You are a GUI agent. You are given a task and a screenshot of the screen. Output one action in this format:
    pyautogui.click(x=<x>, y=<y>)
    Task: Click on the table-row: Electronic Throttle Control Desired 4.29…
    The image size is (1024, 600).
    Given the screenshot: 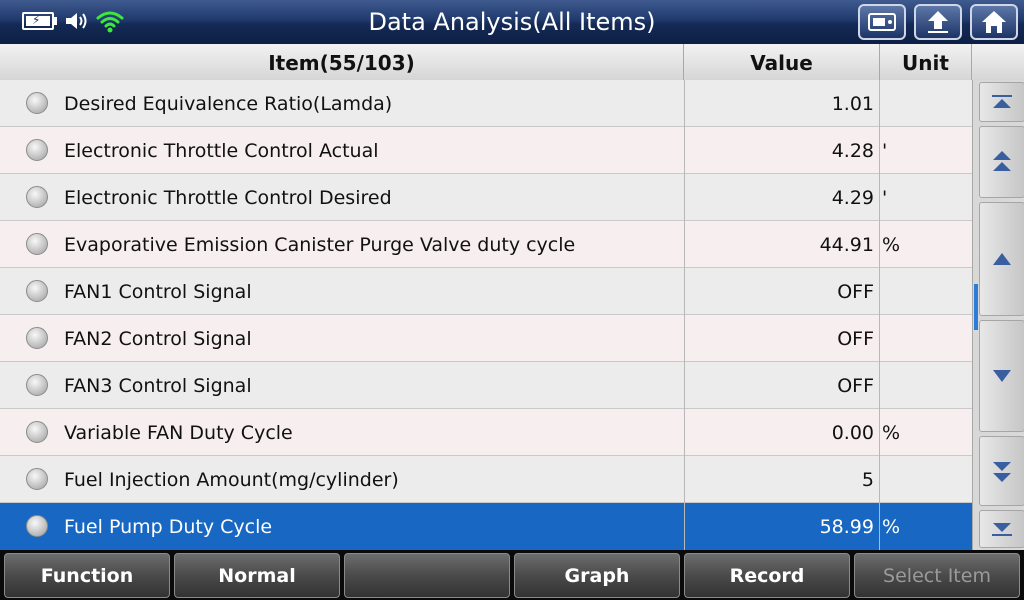 What is the action you would take?
    pyautogui.click(x=486, y=197)
    